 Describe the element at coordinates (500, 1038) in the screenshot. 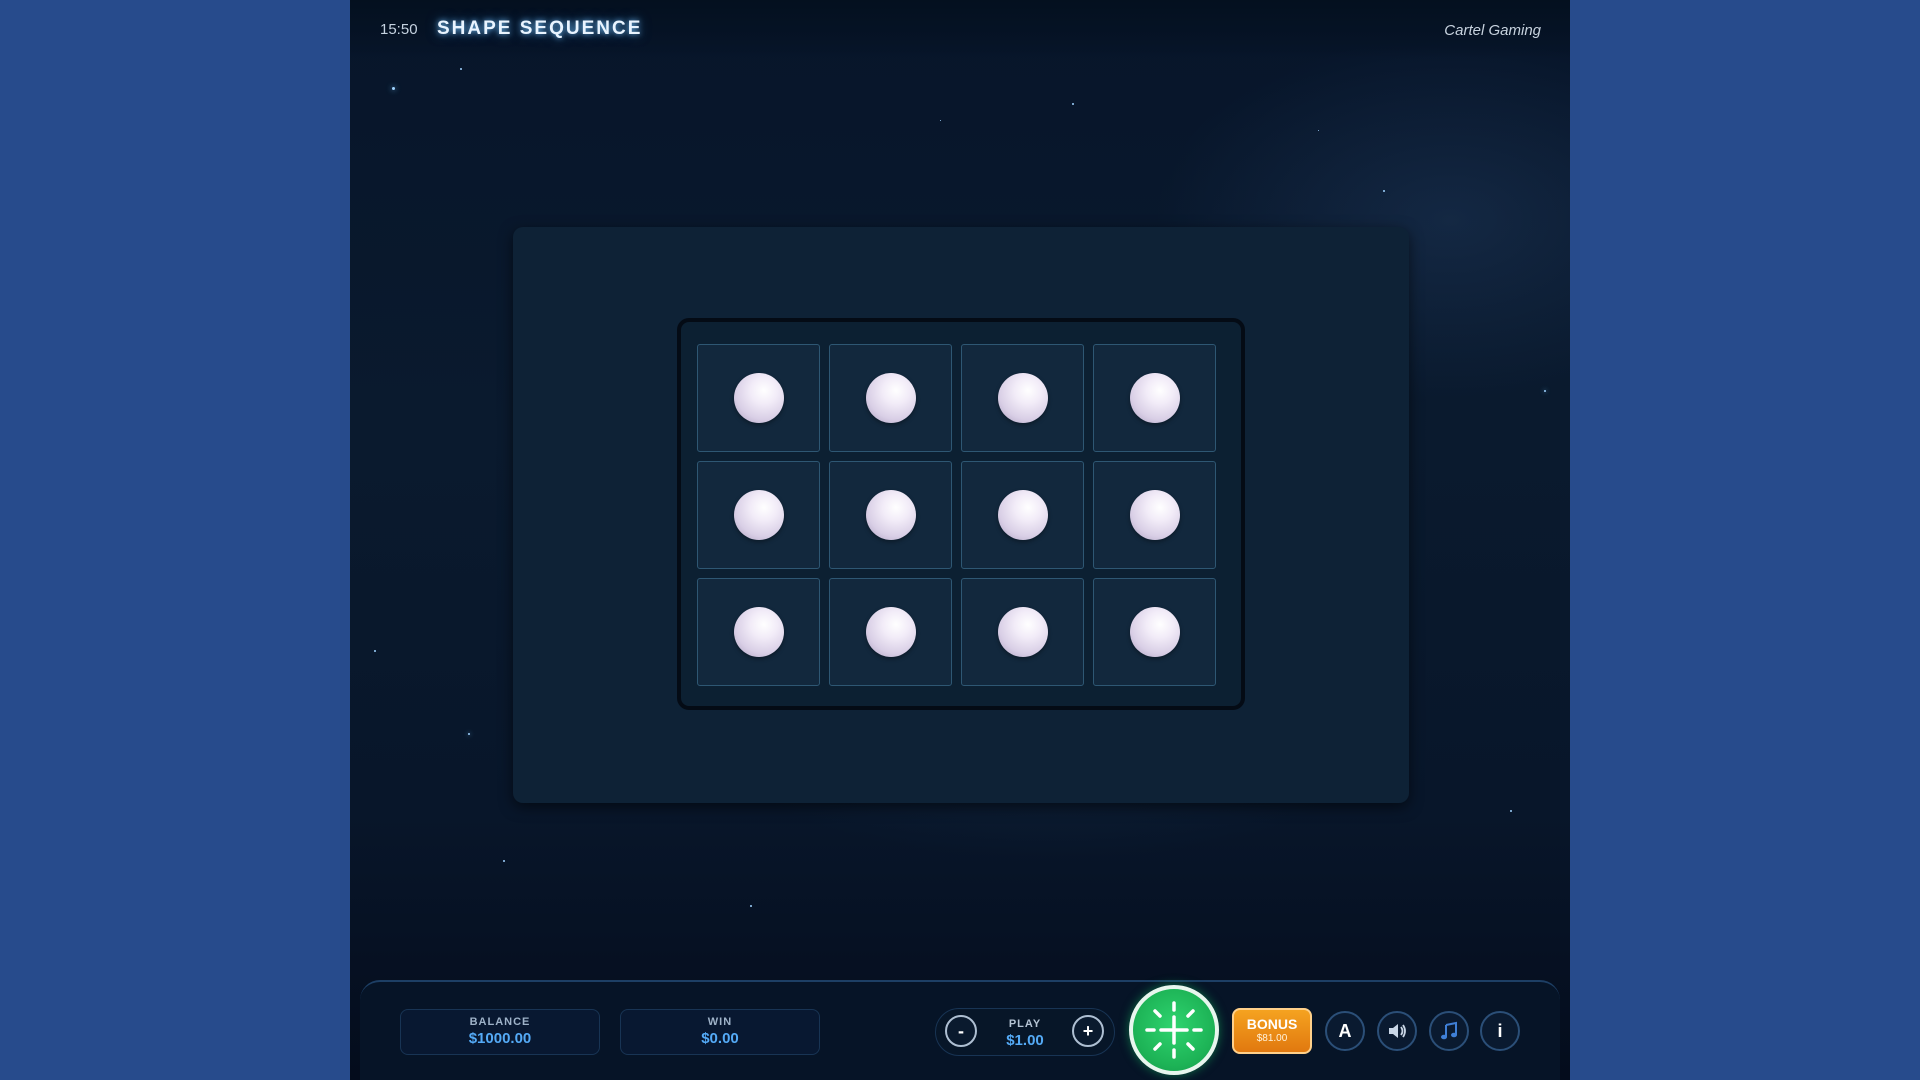

I see `balance-value: $1000.00` at that location.